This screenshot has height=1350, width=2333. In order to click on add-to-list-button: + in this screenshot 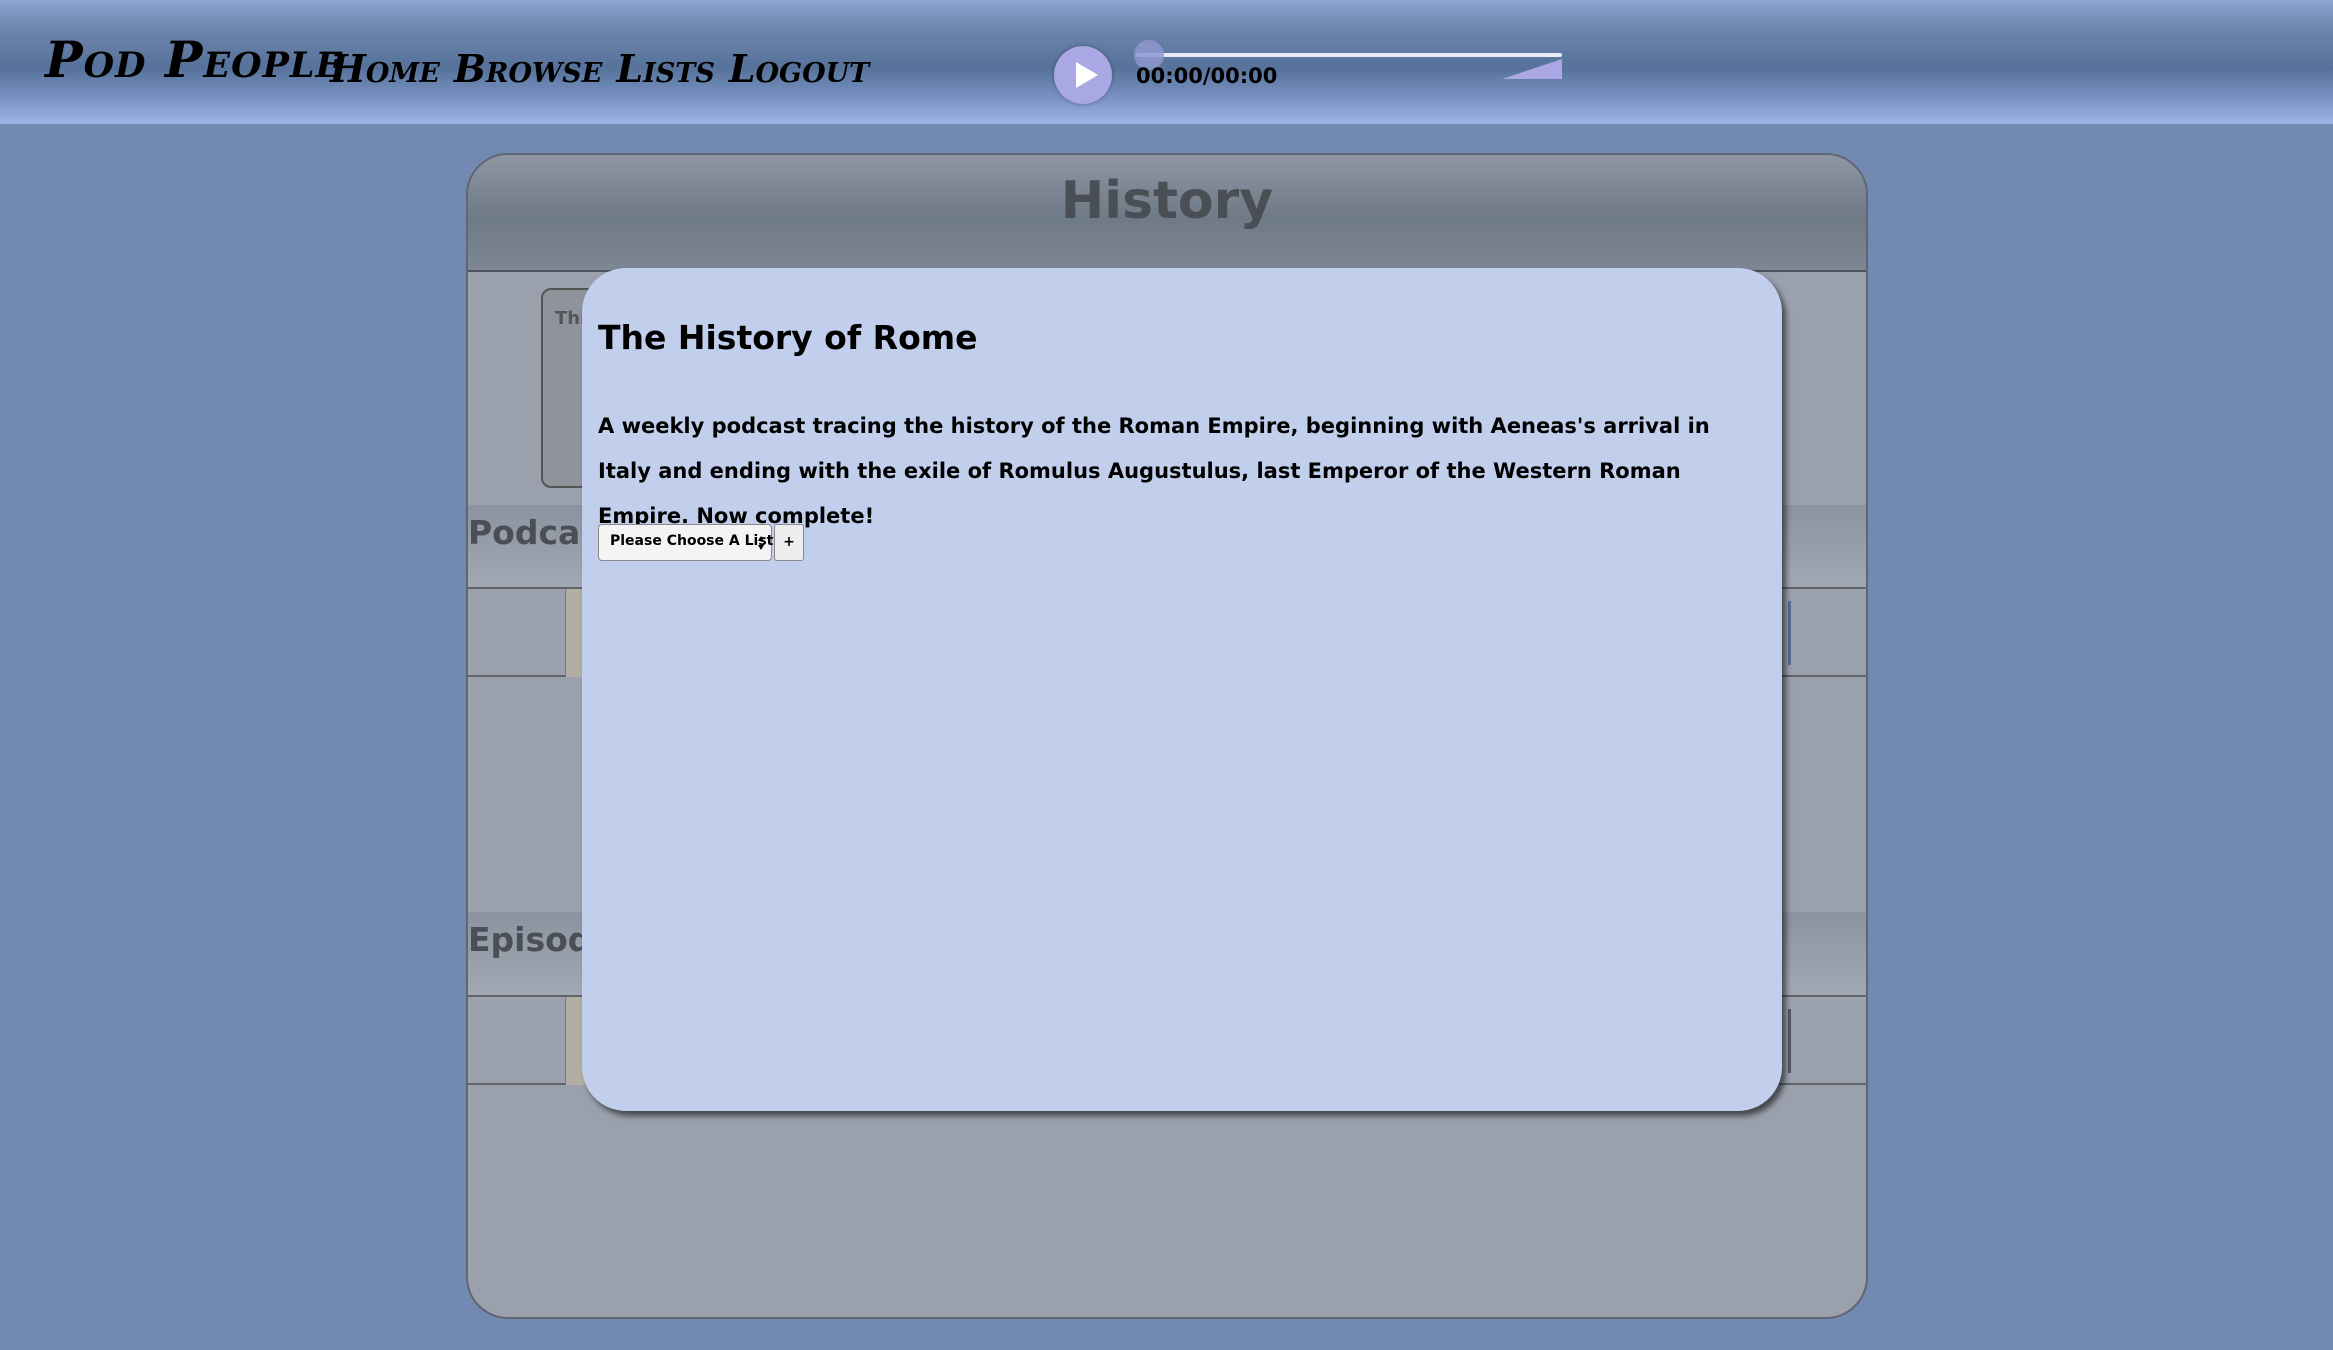, I will do `click(789, 542)`.